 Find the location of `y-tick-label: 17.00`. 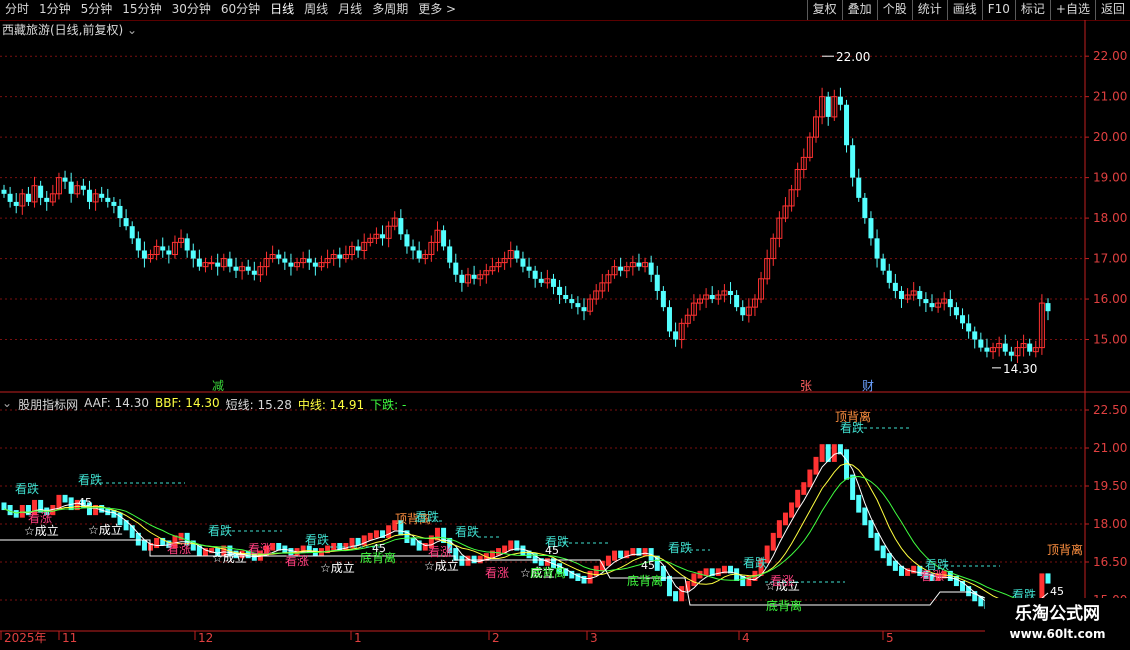

y-tick-label: 17.00 is located at coordinates (1110, 259).